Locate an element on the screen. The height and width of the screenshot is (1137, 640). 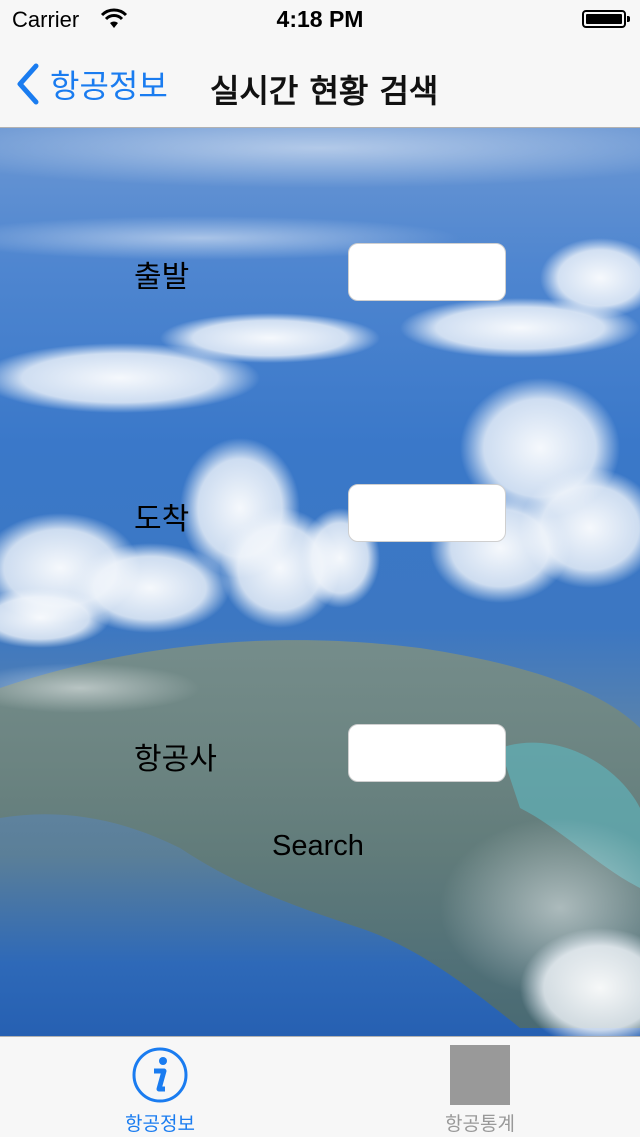
airline-input is located at coordinates (427, 753).